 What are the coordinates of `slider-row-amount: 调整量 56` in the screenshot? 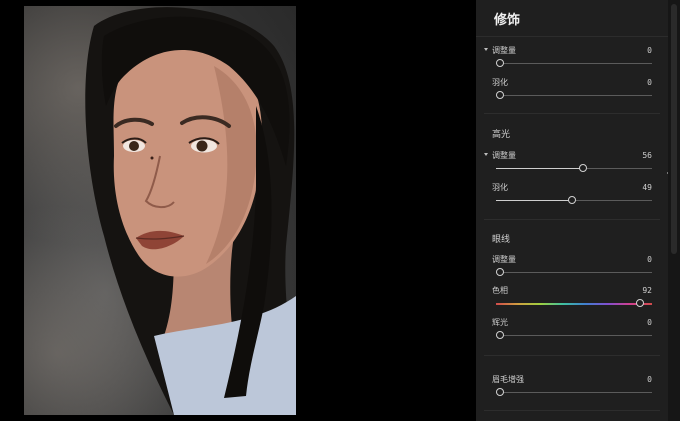 It's located at (572, 164).